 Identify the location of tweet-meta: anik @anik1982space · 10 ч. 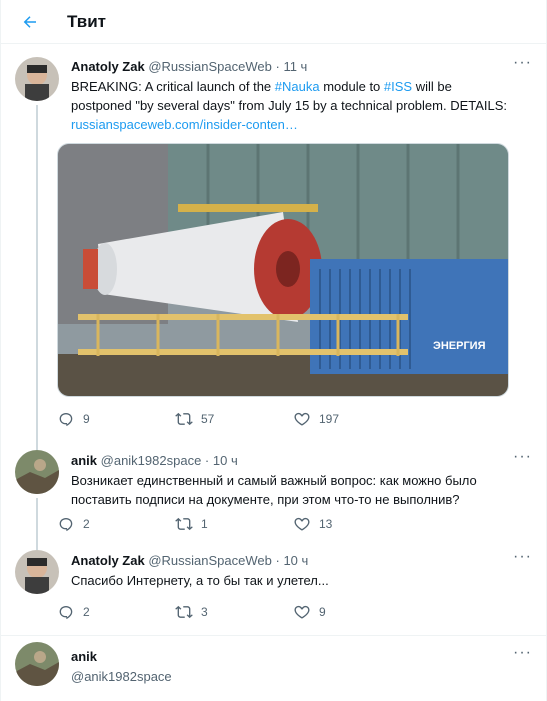
(301, 460).